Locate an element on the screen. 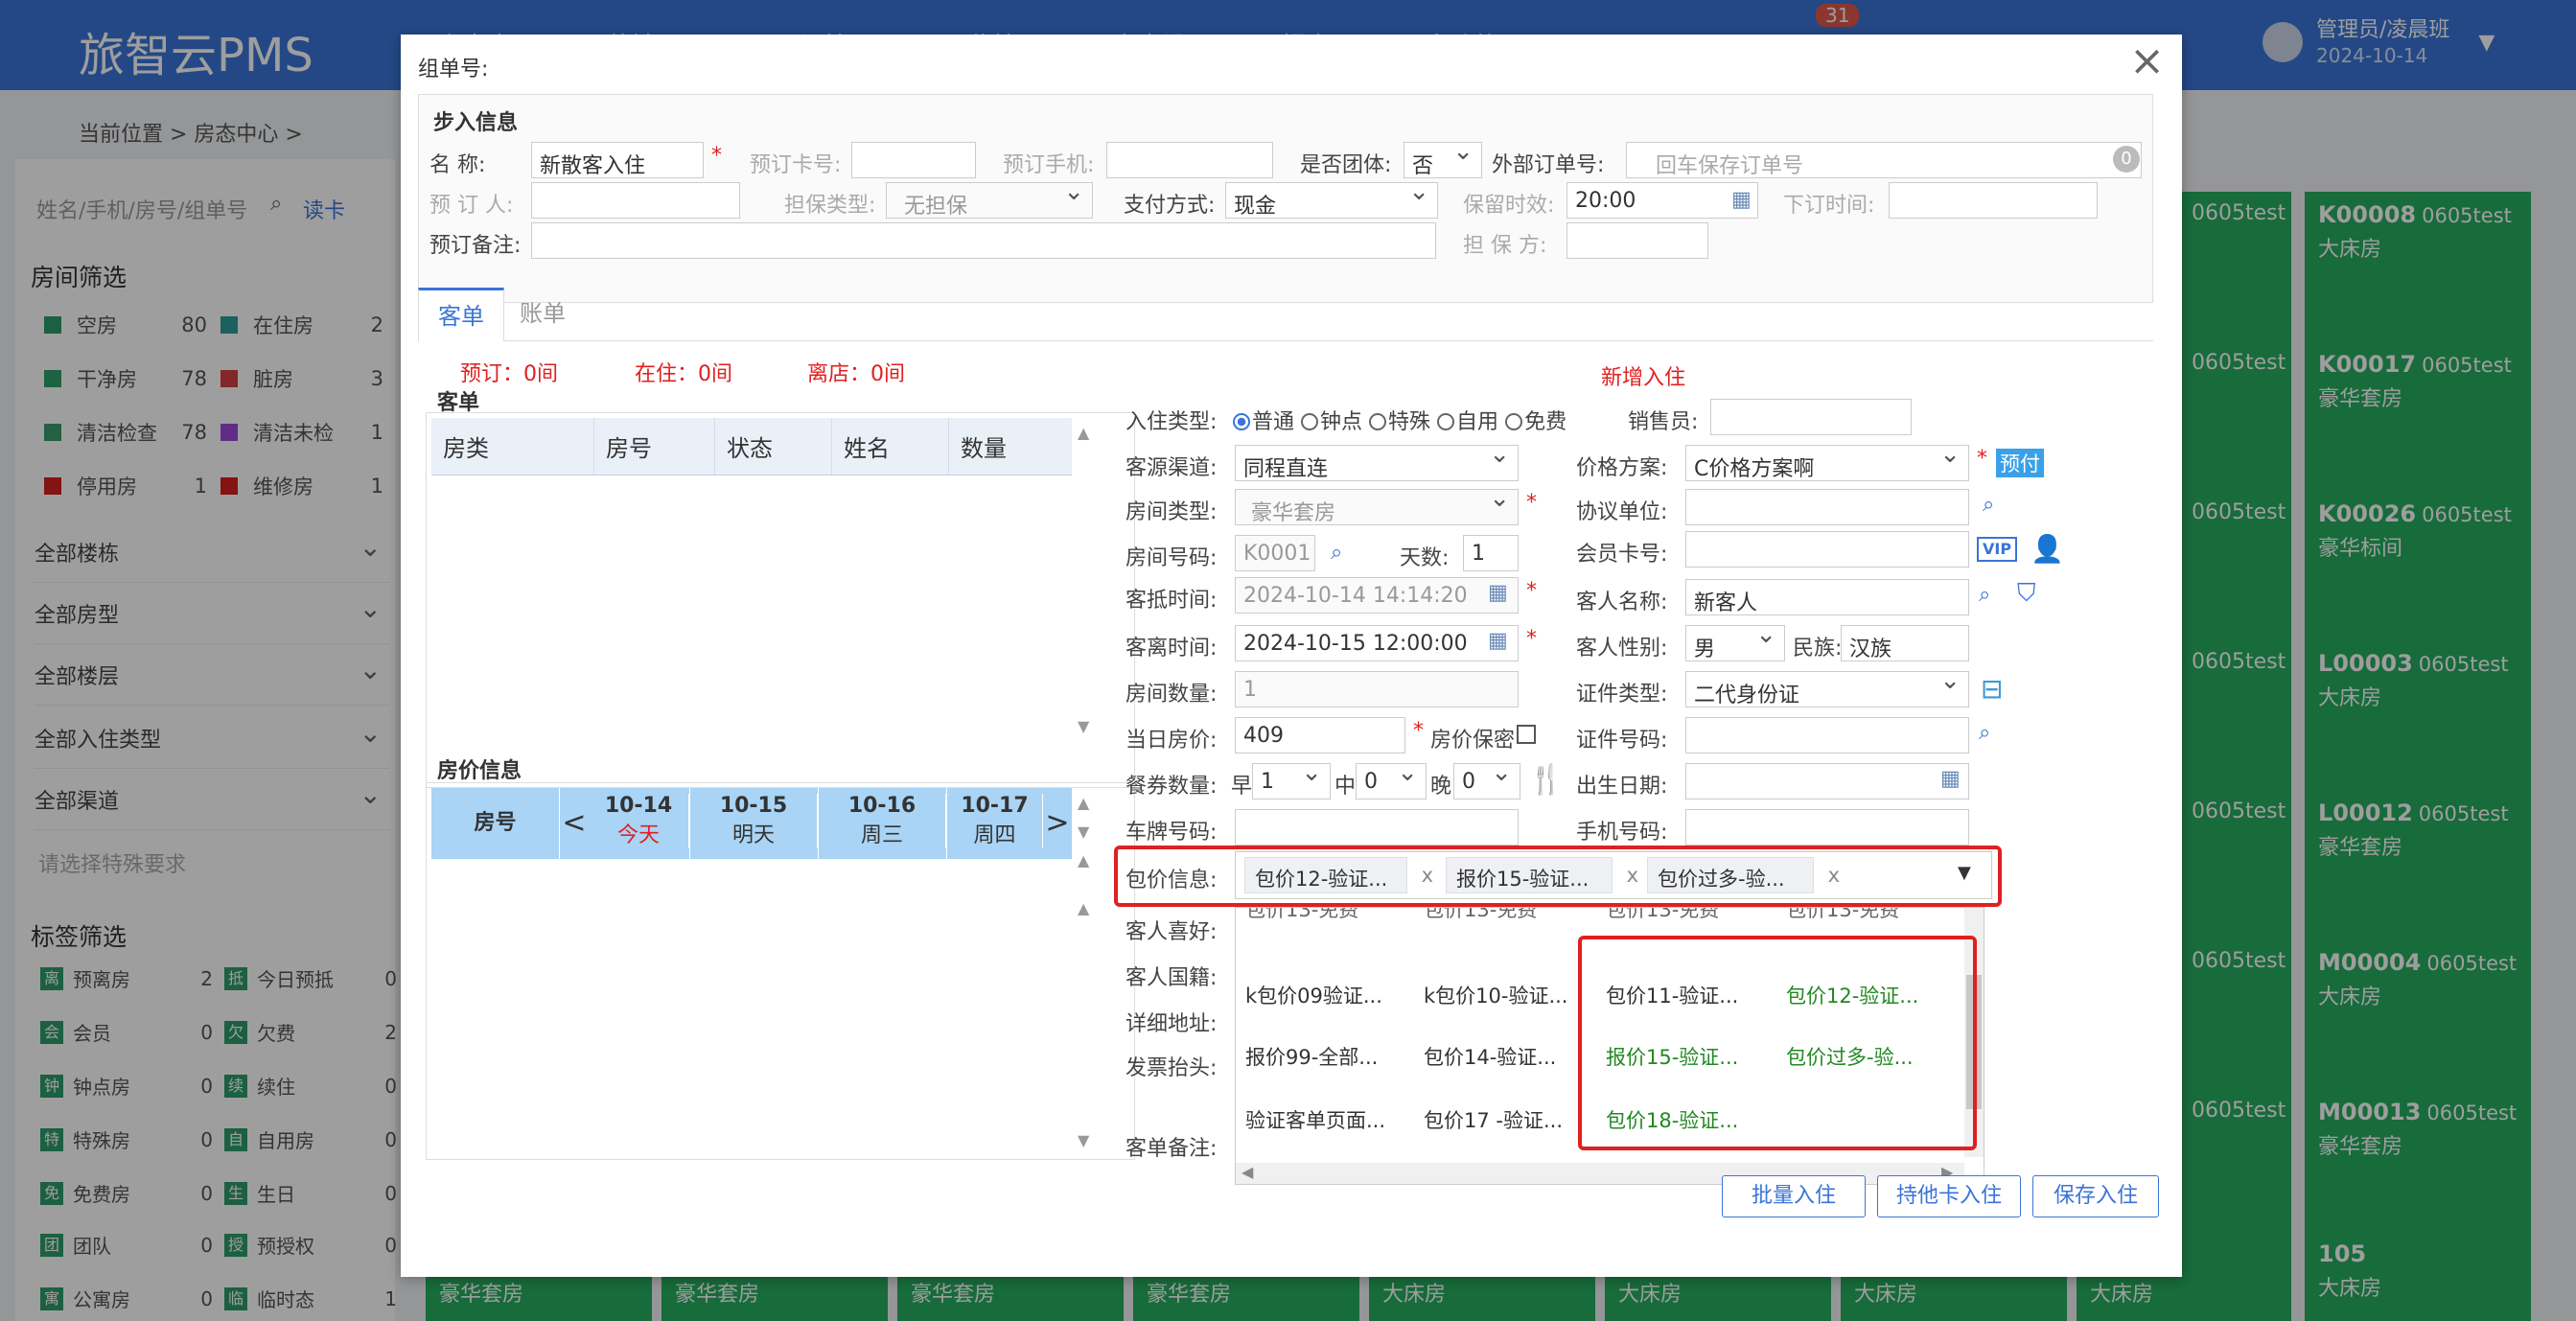 This screenshot has width=2576, height=1321. col-header: 姓名 is located at coordinates (890, 446).